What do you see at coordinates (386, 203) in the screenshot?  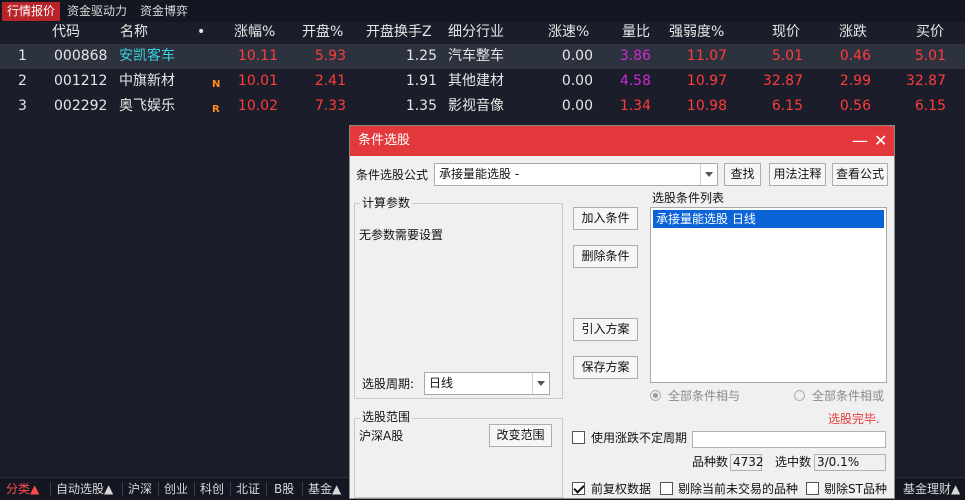 I see `params-title: 计算参数` at bounding box center [386, 203].